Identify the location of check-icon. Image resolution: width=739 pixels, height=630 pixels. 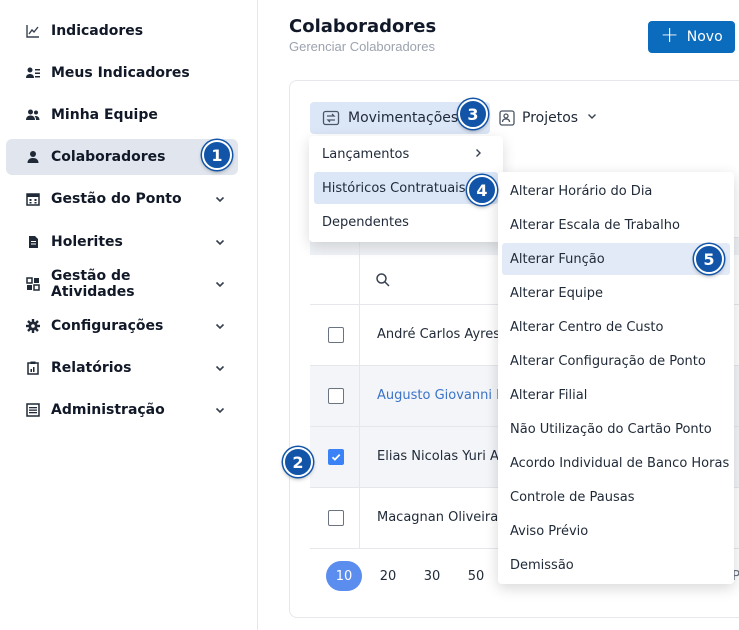
(336, 457).